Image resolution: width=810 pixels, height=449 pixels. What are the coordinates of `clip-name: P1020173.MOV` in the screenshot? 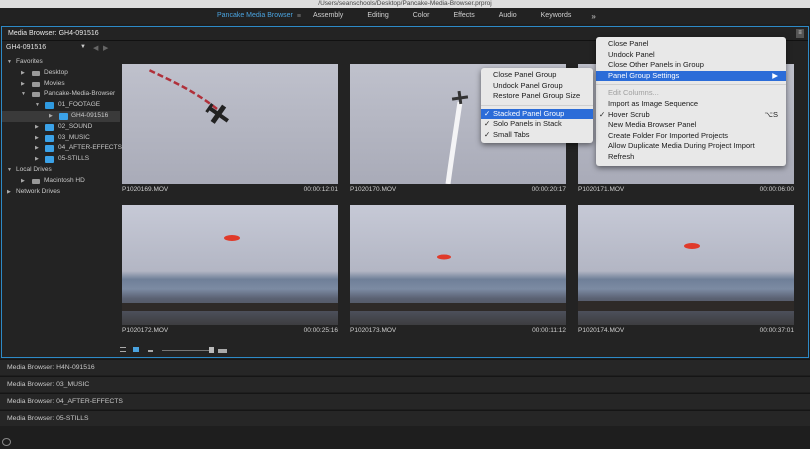 It's located at (373, 330).